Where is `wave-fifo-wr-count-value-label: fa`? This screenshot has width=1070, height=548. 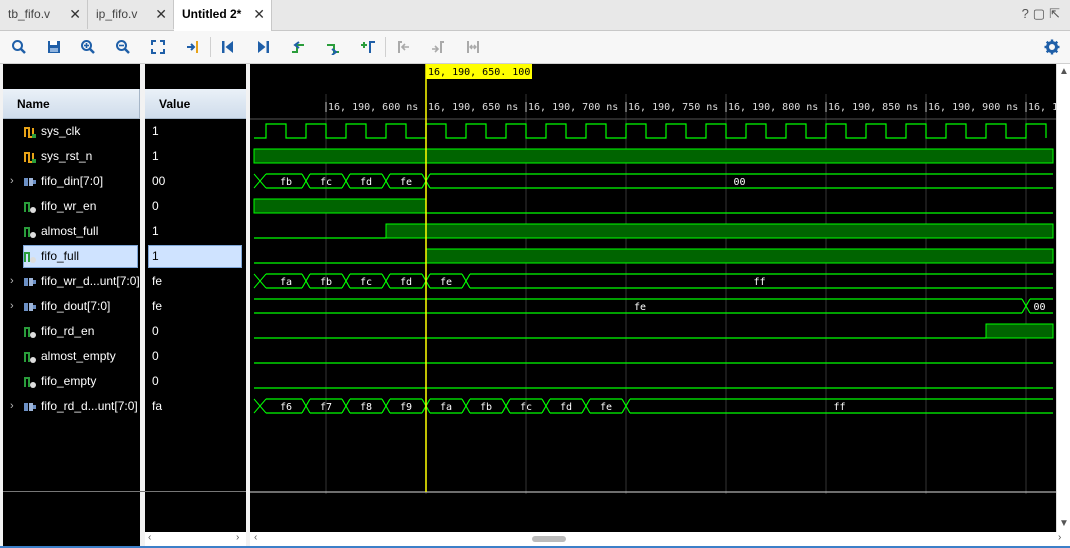 wave-fifo-wr-count-value-label: fa is located at coordinates (286, 282).